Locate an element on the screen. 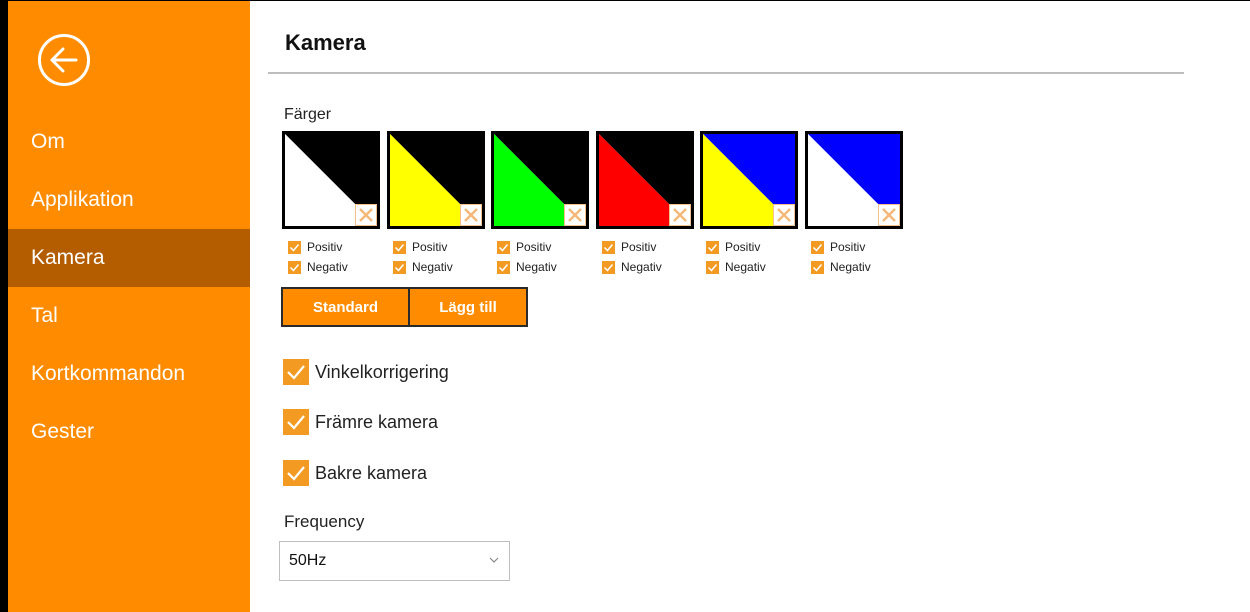  frequency-select: 50Hz is located at coordinates (394, 561).